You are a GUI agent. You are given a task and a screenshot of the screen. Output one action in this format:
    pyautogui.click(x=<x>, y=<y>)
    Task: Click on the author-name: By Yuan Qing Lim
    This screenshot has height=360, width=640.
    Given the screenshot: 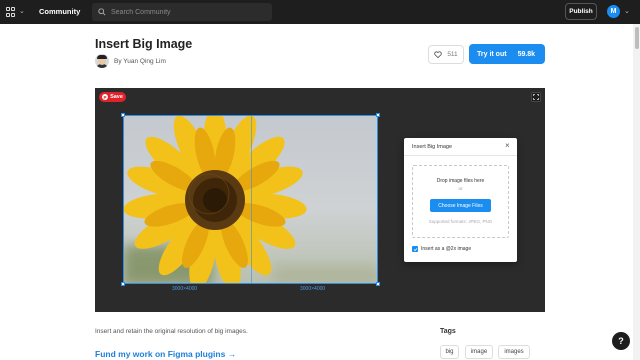 What is the action you would take?
    pyautogui.click(x=140, y=61)
    